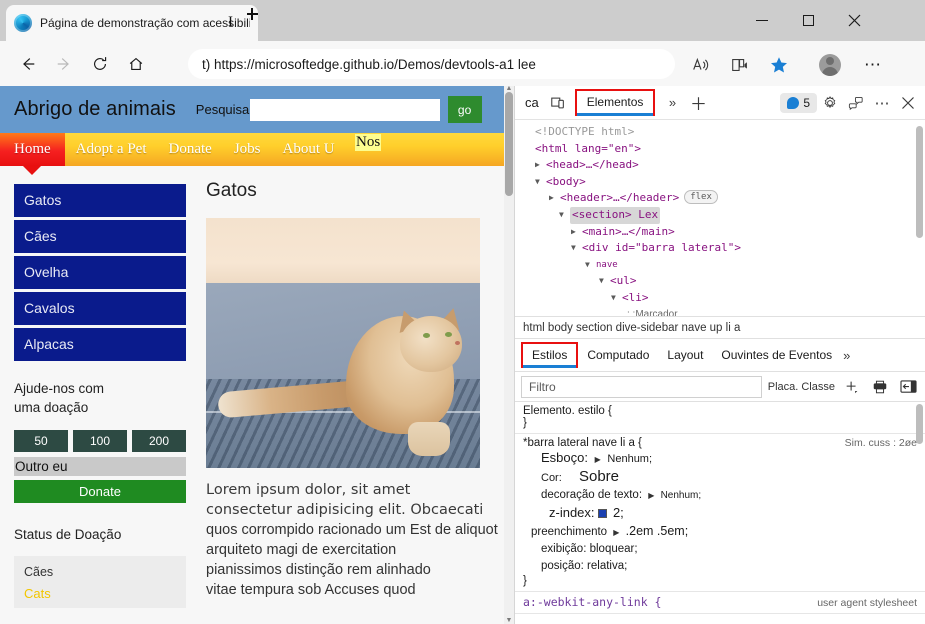  I want to click on tab-estilos: Estilos, so click(550, 355).